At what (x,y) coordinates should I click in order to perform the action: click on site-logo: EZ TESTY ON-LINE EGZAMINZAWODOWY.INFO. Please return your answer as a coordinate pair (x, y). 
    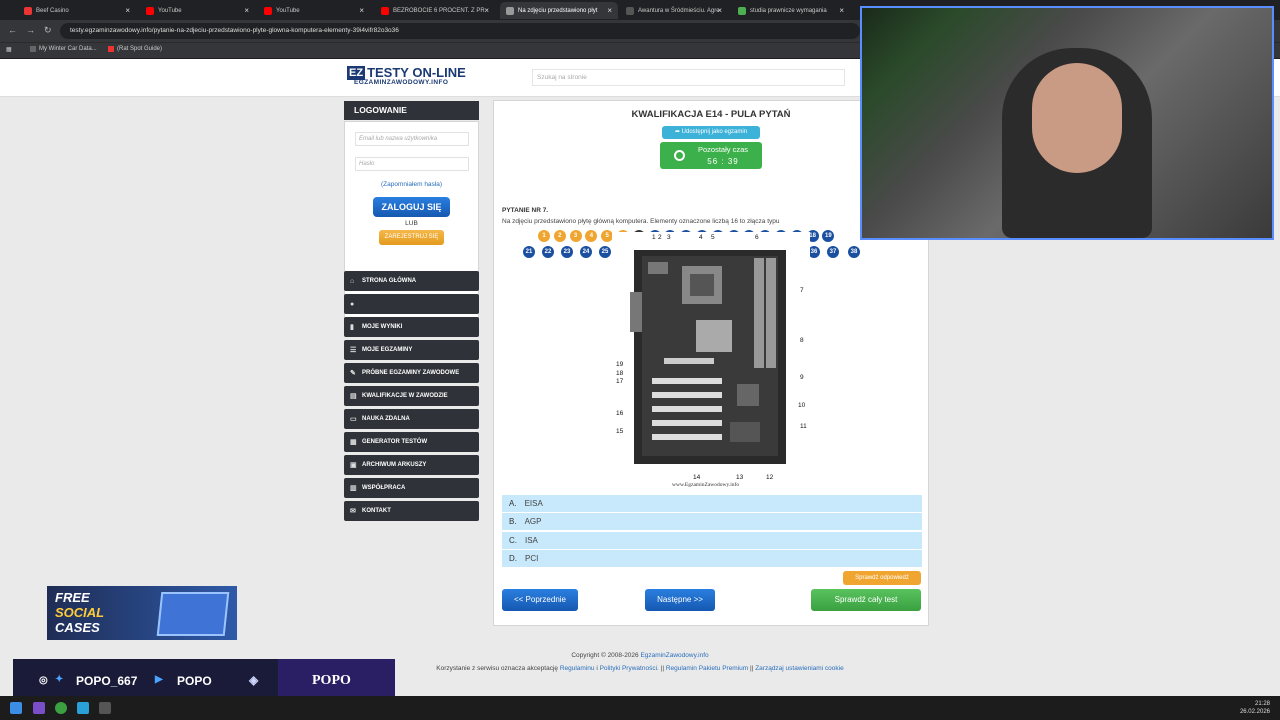
    Looking at the image, I should click on (406, 77).